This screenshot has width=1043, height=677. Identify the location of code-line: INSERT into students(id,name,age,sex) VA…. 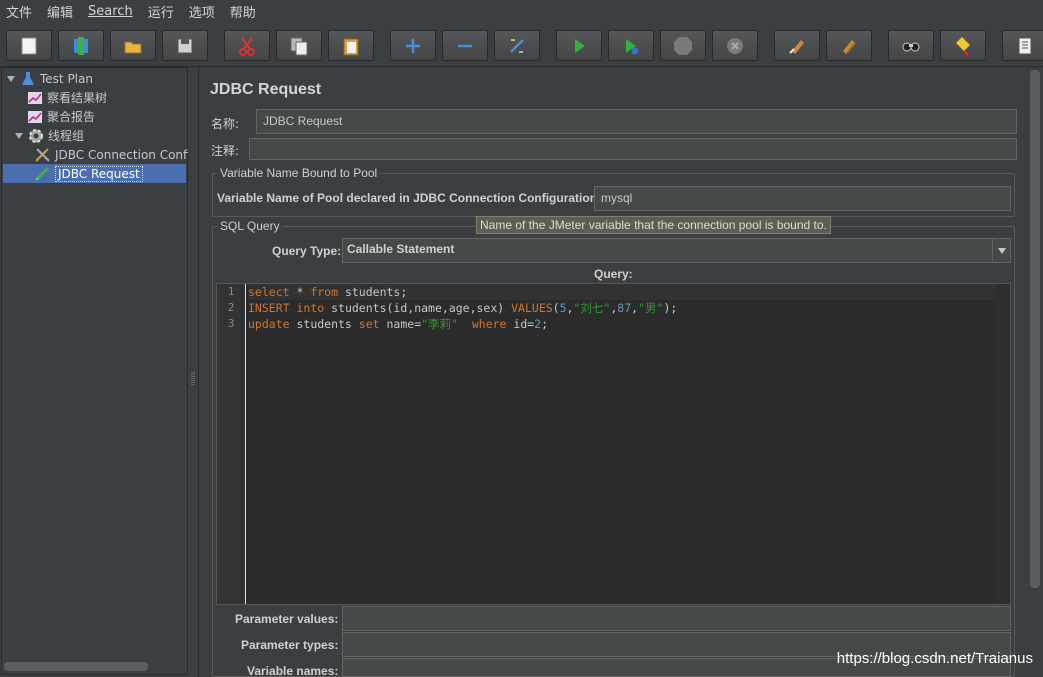
(463, 308).